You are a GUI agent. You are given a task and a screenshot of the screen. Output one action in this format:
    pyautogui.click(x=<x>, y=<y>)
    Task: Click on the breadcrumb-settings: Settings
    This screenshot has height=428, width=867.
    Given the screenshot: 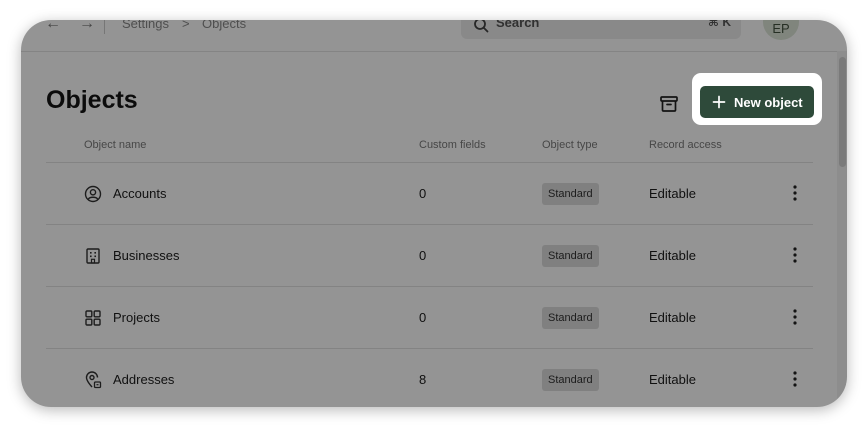 What is the action you would take?
    pyautogui.click(x=145, y=26)
    